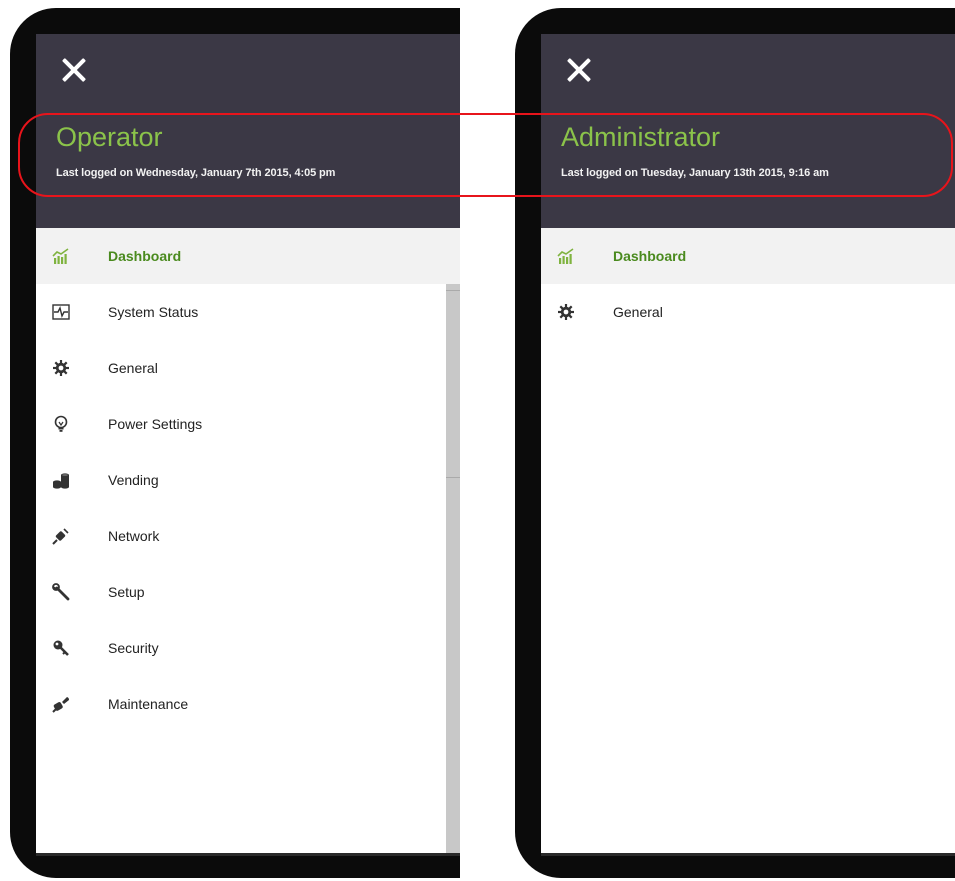  I want to click on wrench-icon, so click(61, 592).